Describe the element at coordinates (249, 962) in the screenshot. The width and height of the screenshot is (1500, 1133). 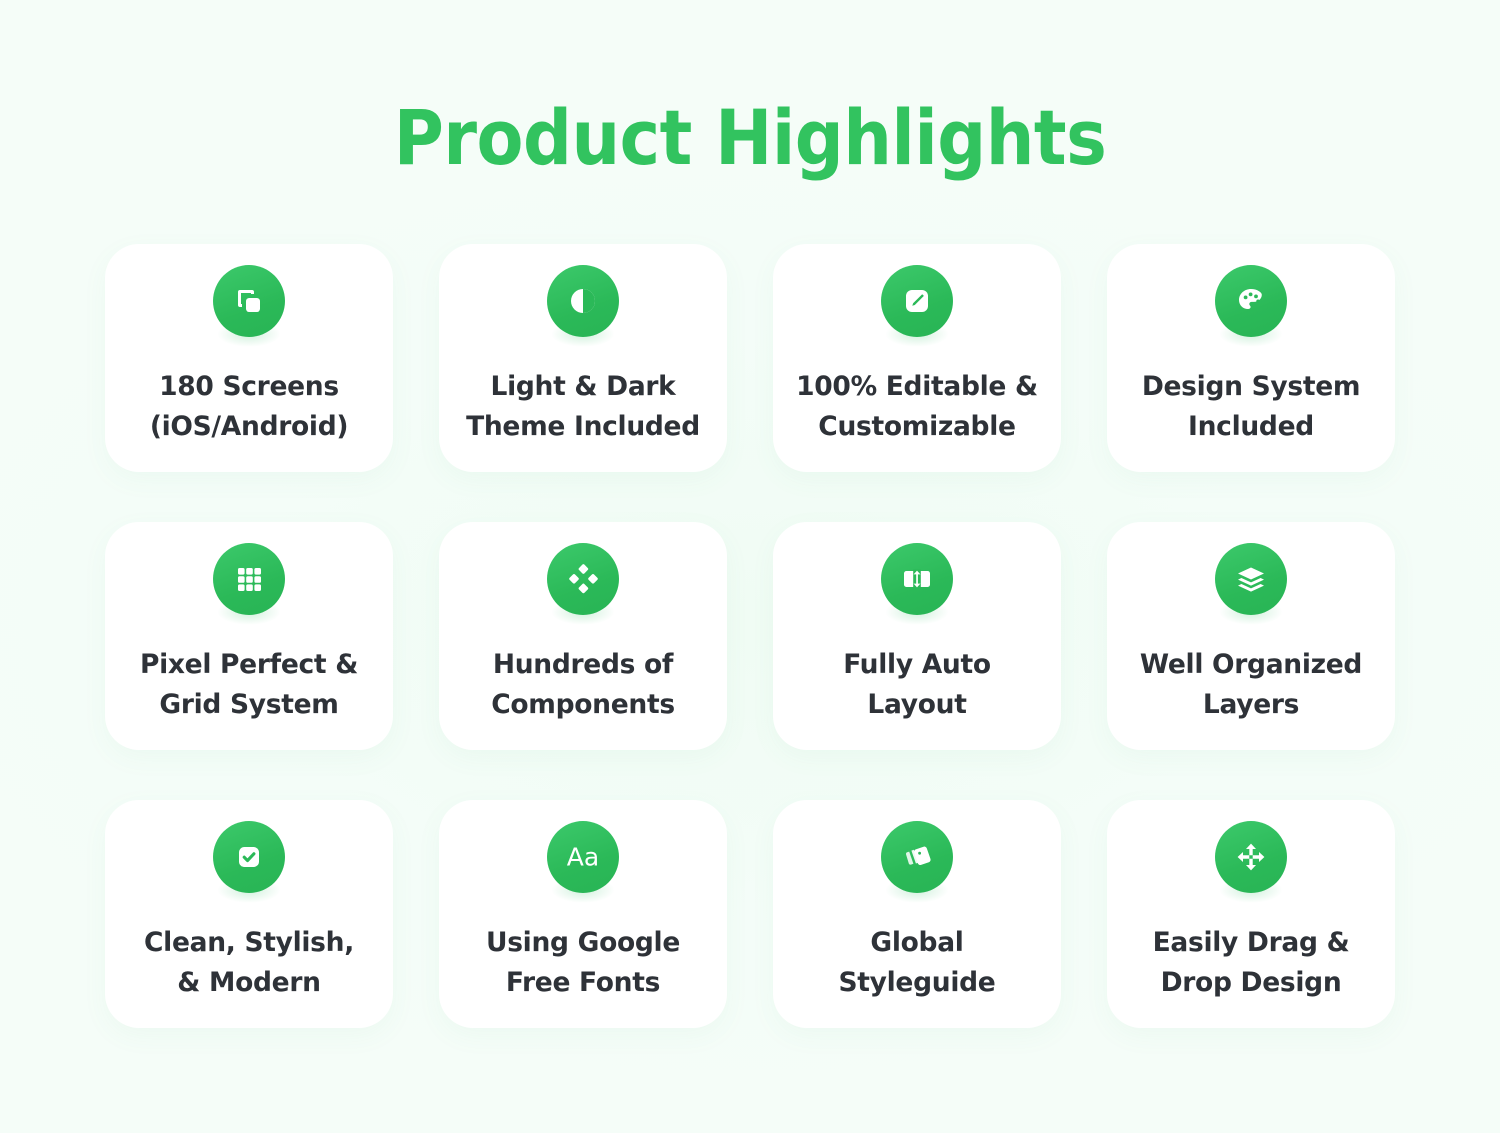
I see `highlight-card-label: Clean, Stylish, & Modern` at that location.